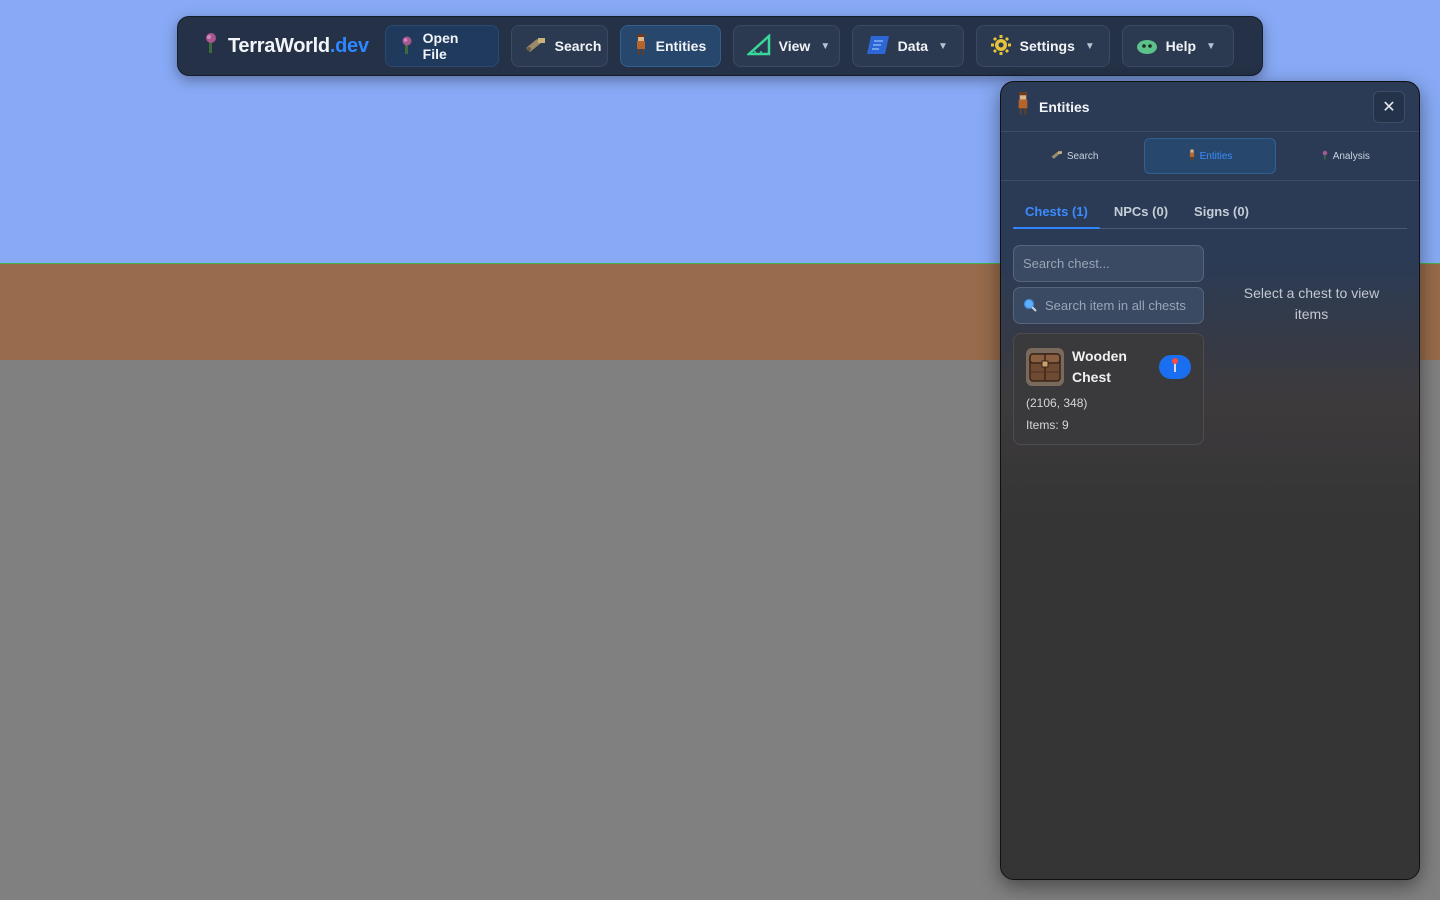 The image size is (1440, 900). Describe the element at coordinates (794, 46) in the screenshot. I see `view-label: View` at that location.